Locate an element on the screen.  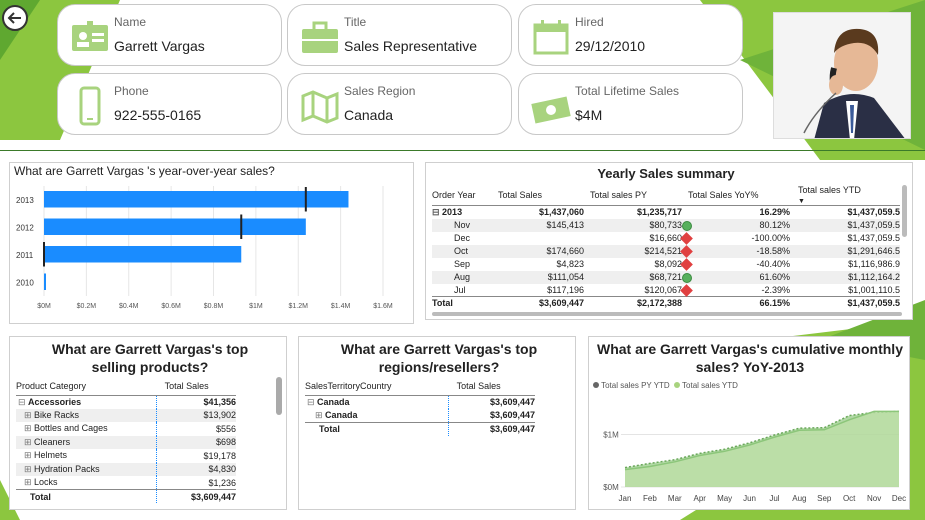
row-label: ⊞ Canada is located at coordinates (377, 416).